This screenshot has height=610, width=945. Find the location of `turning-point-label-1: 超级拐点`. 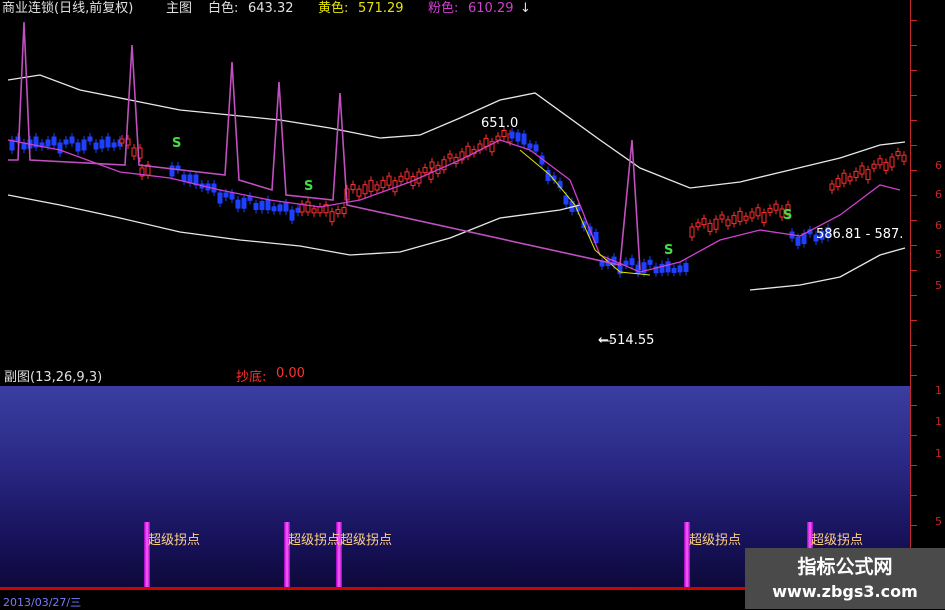

turning-point-label-1: 超级拐点 is located at coordinates (174, 540).